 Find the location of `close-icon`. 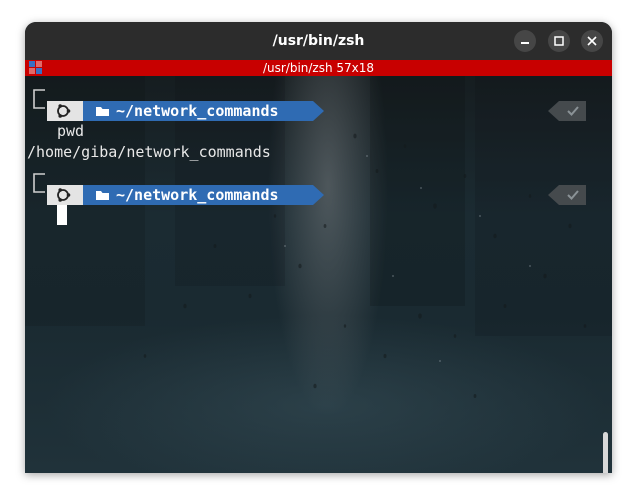

close-icon is located at coordinates (592, 41).